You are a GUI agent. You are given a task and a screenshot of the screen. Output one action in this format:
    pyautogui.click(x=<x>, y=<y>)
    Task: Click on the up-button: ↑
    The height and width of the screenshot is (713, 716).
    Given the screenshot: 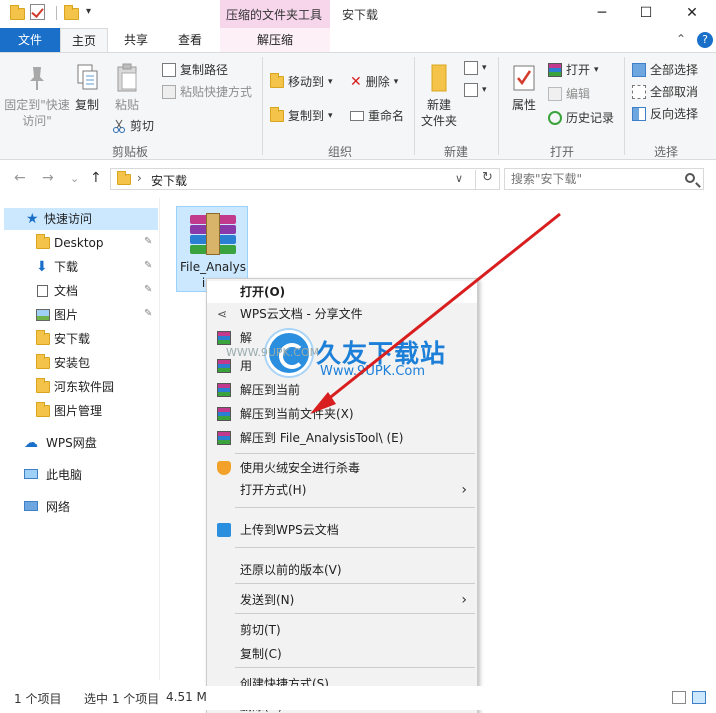 What is the action you would take?
    pyautogui.click(x=96, y=178)
    